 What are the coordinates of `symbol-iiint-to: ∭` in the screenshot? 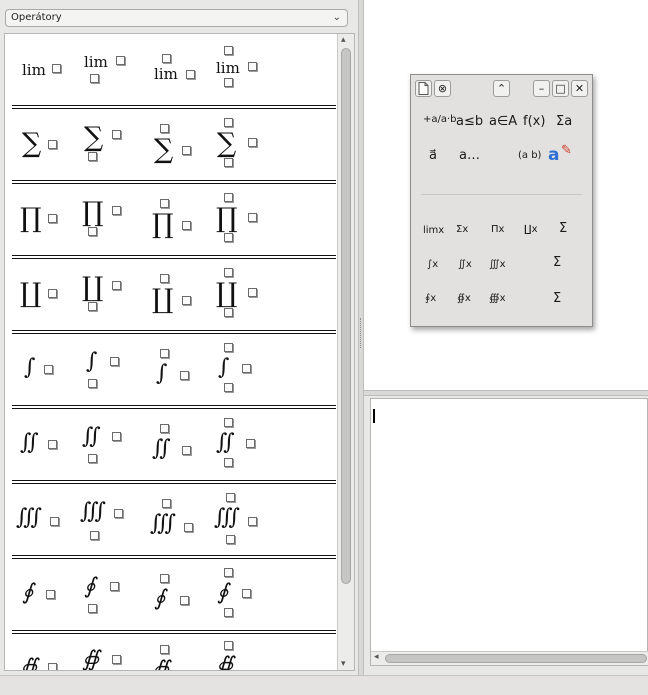 It's located at (178, 524).